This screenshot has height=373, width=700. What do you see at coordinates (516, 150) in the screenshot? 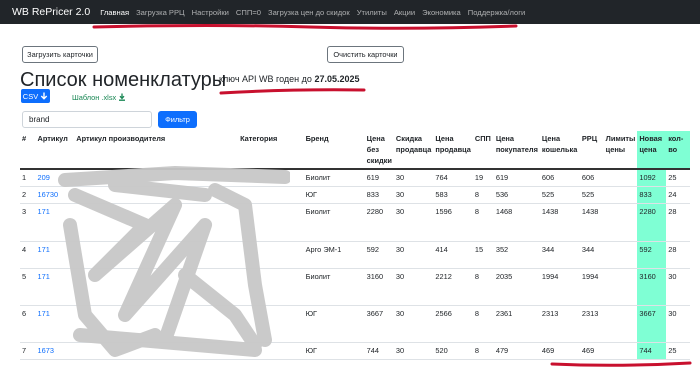
I see `col-header-buyer-price: Цена покупателя` at bounding box center [516, 150].